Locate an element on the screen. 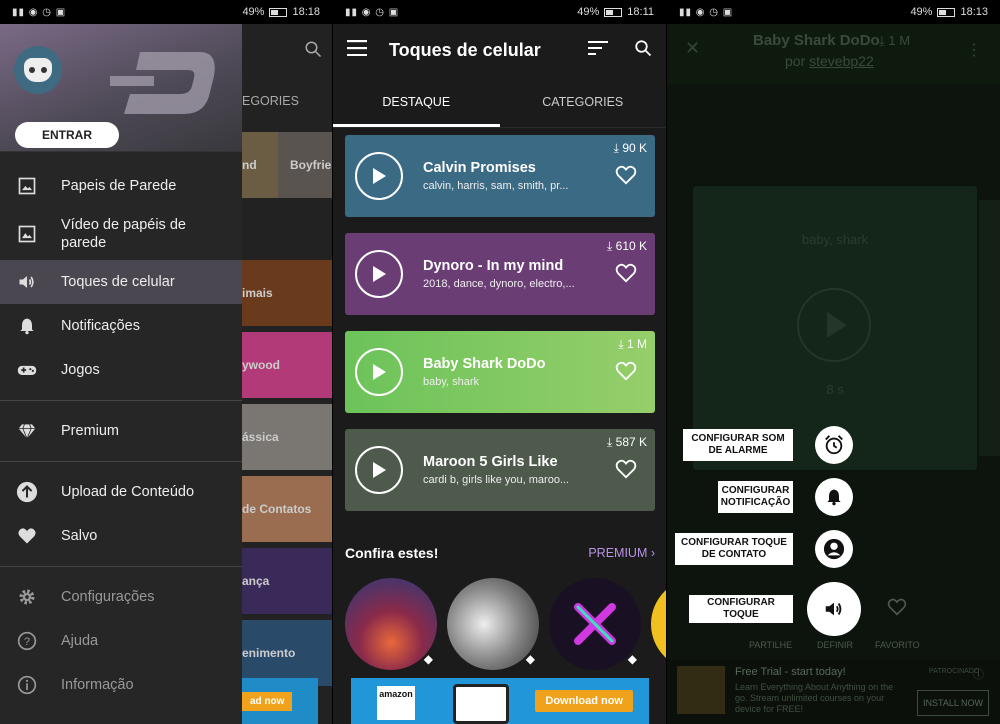 Image resolution: width=1000 pixels, height=724 pixels. premium-thumbnail is located at coordinates (658, 624).